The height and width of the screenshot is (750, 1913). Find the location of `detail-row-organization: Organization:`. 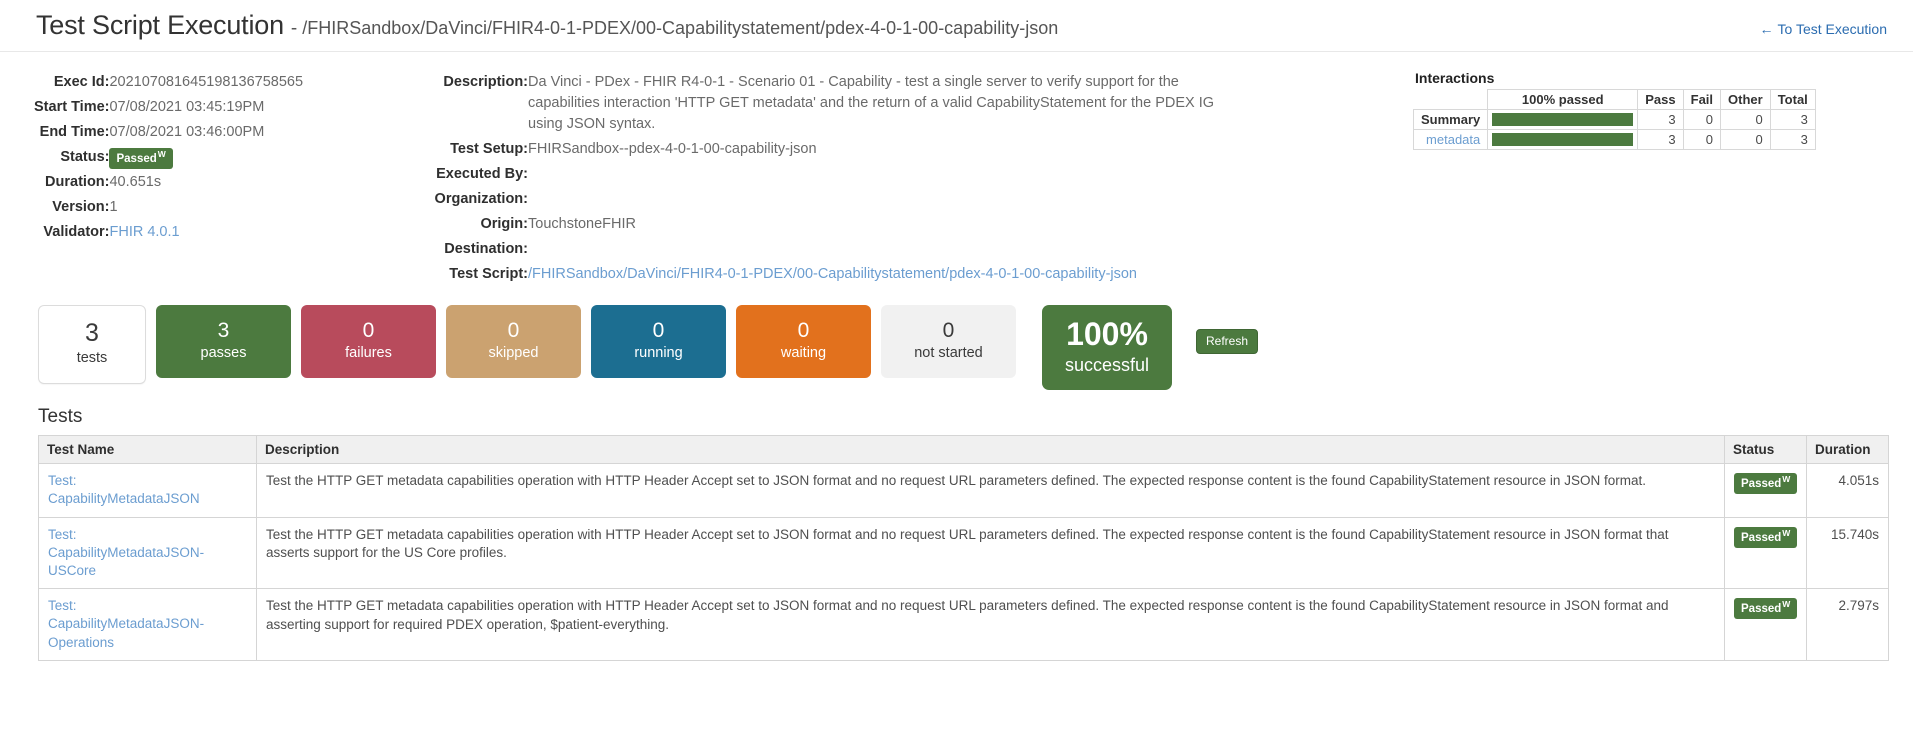

detail-row-organization: Organization: is located at coordinates (819, 199).